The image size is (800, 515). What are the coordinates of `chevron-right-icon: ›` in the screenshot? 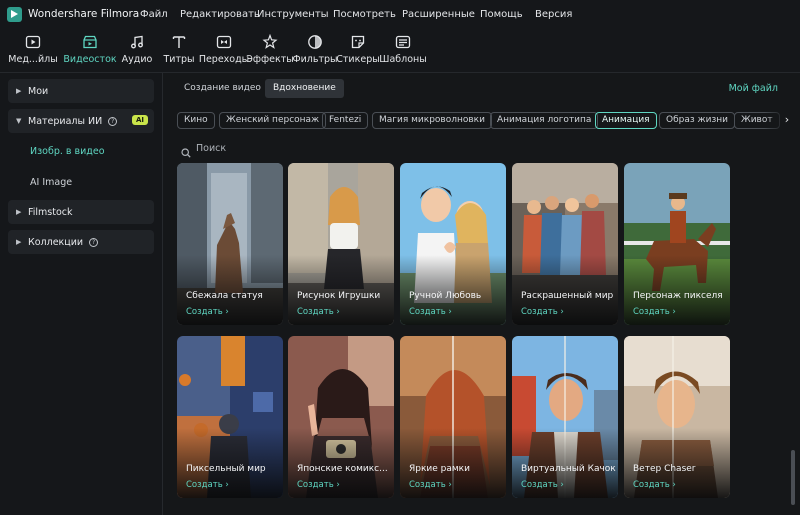 It's located at (787, 120).